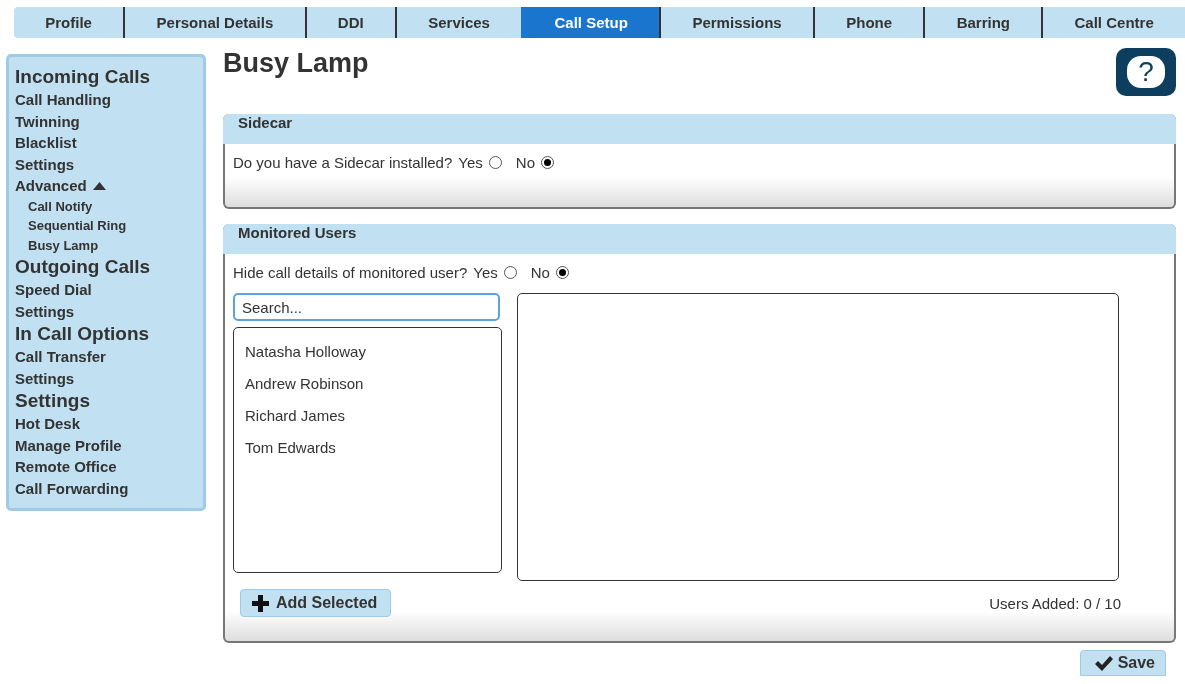 This screenshot has height=684, width=1185. I want to click on sidebar-heading: Settings, so click(53, 401).